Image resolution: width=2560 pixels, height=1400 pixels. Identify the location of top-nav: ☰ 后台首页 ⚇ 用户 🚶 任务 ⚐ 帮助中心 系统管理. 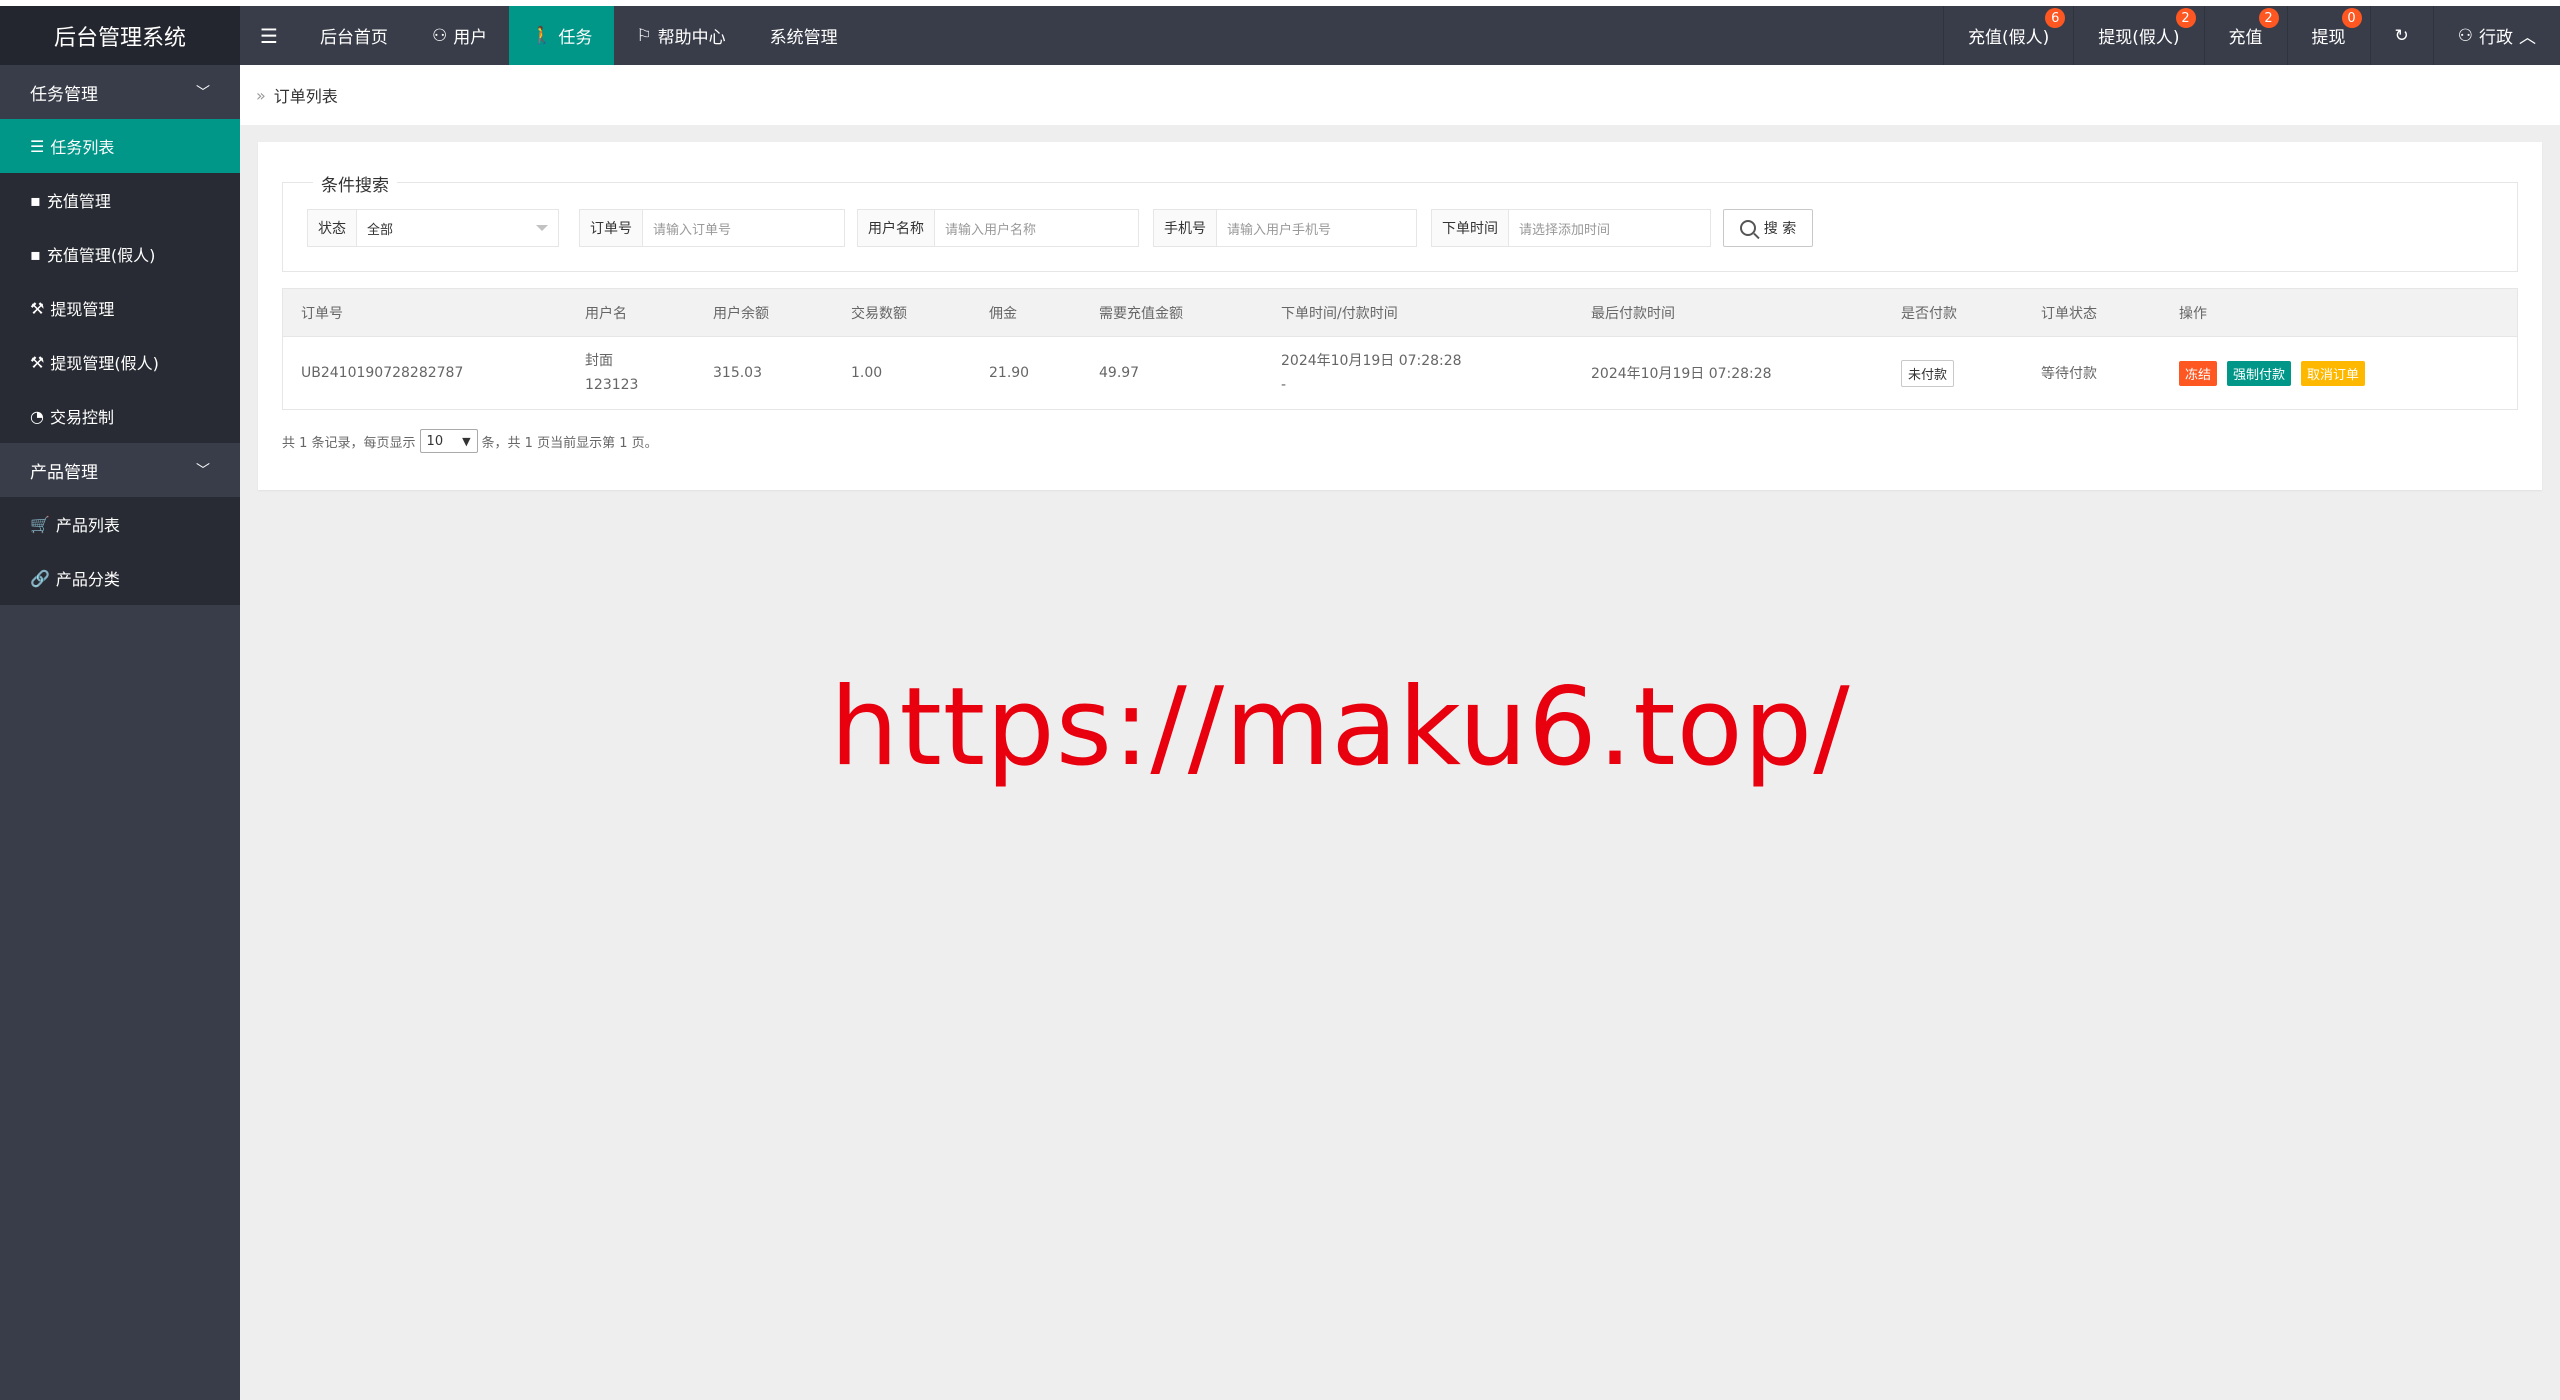
(550, 35).